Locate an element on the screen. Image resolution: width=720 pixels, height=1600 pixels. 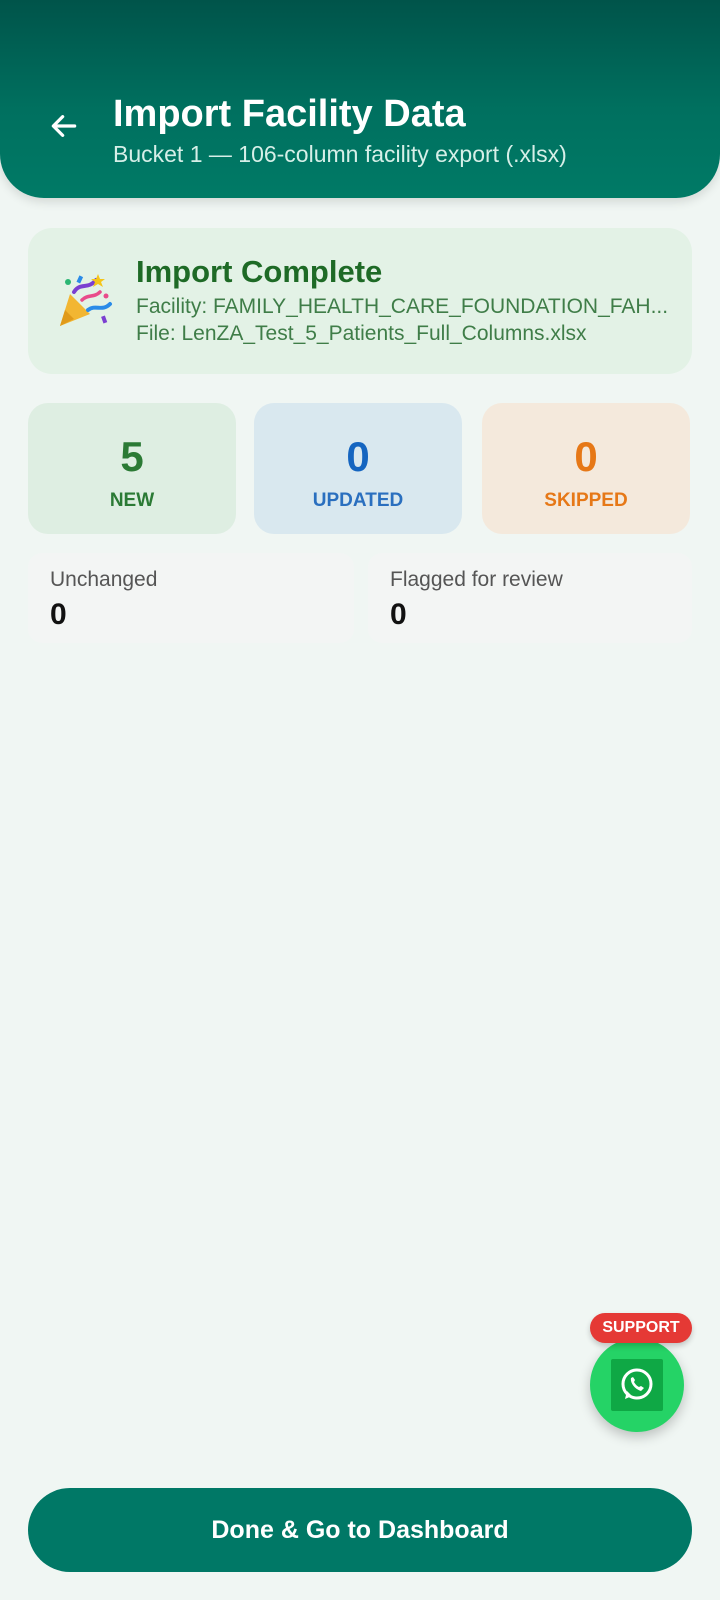
back-button is located at coordinates (64, 126).